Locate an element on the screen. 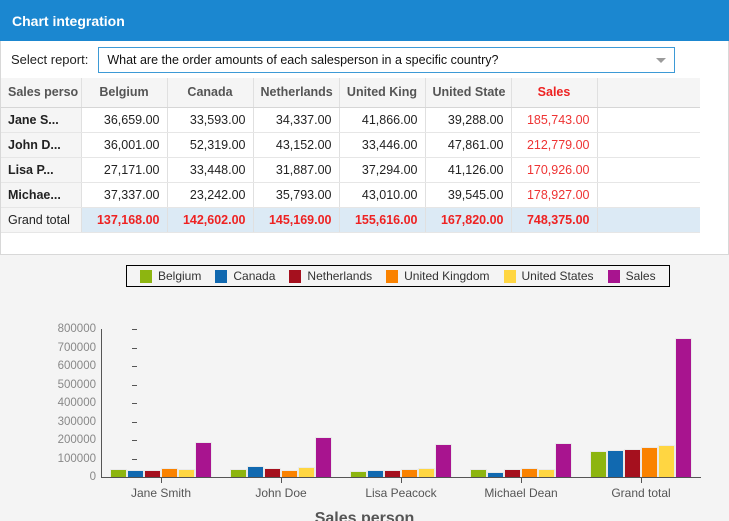  legend-item: Sales is located at coordinates (631, 276).